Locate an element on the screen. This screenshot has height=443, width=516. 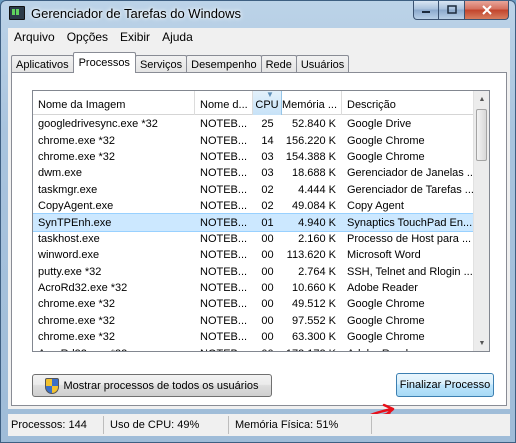
window-controls is located at coordinates (461, 10).